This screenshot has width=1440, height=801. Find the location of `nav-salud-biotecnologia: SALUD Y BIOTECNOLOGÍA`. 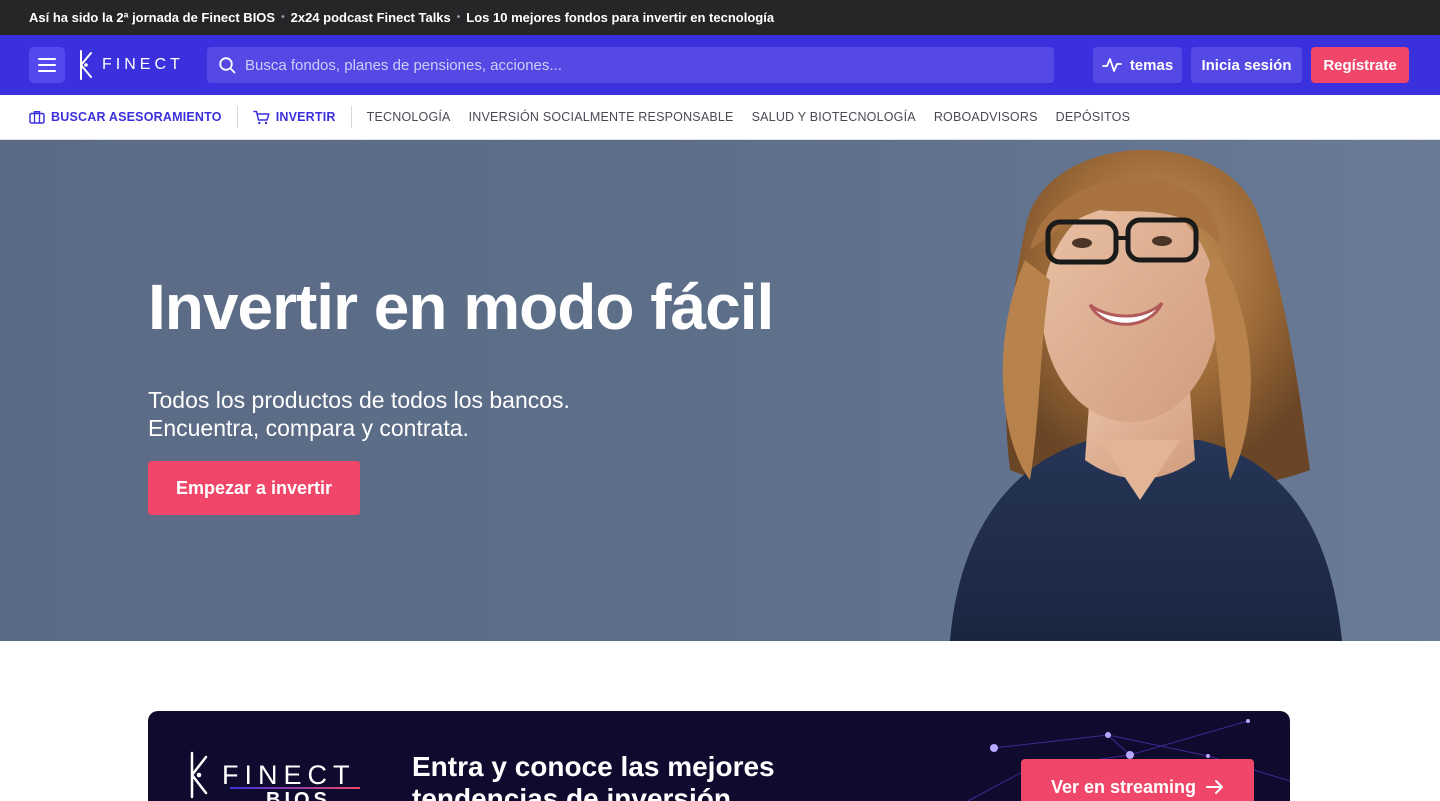

nav-salud-biotecnologia: SALUD Y BIOTECNOLOGÍA is located at coordinates (834, 117).